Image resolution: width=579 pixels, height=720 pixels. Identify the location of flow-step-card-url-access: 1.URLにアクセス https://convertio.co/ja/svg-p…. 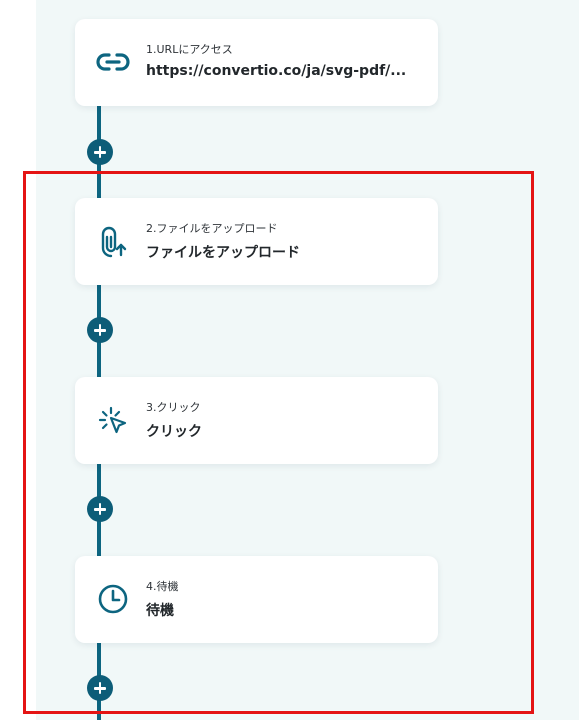
(256, 62).